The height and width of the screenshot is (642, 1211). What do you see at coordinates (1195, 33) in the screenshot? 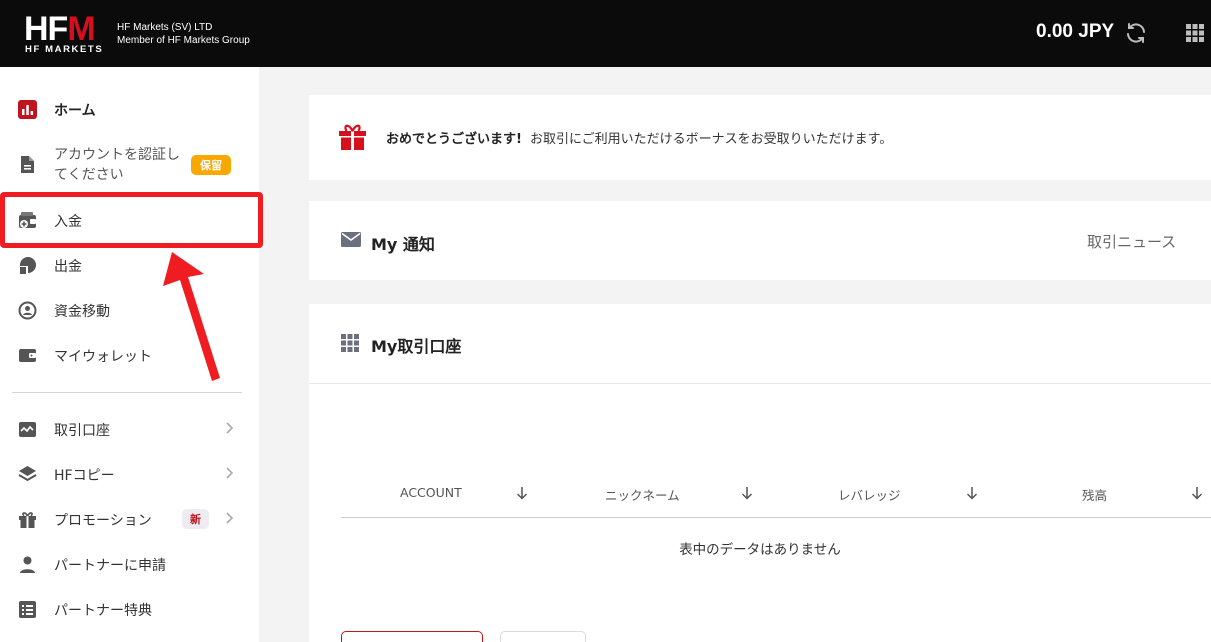
I see `apps-grid-icon` at bounding box center [1195, 33].